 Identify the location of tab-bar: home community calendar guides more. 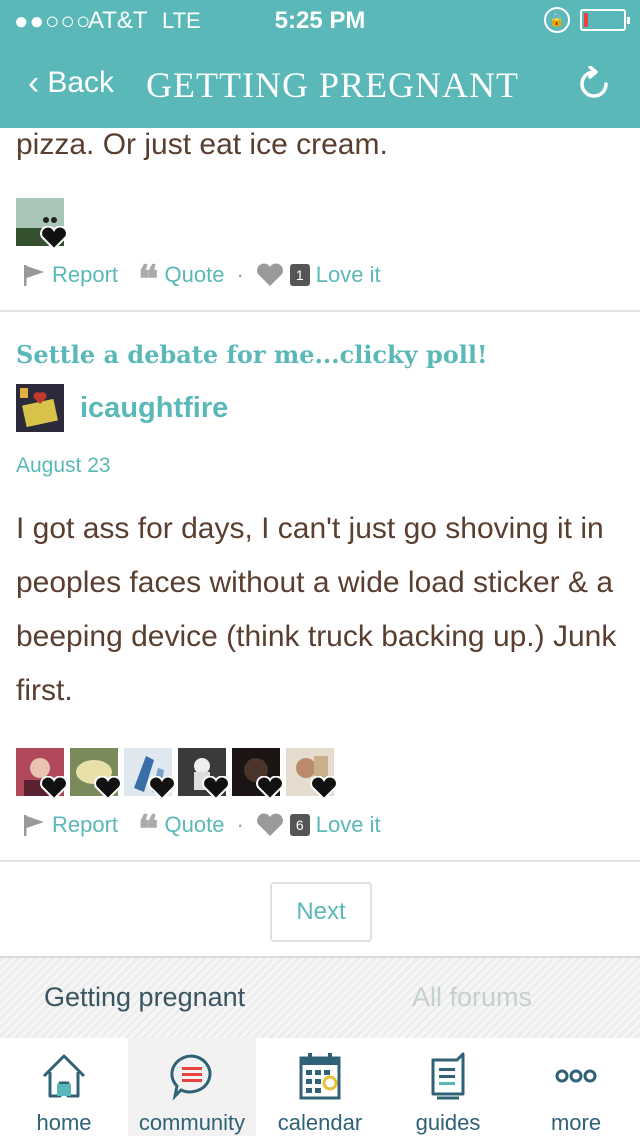
(320, 1087).